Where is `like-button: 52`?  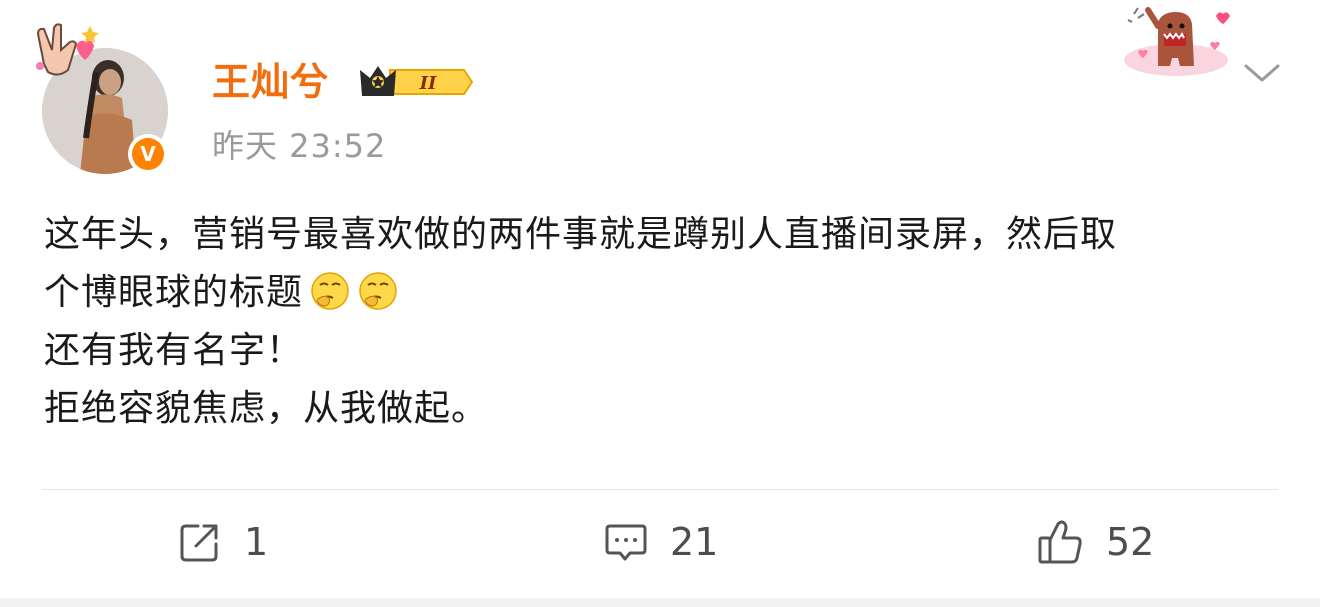 like-button: 52 is located at coordinates (1095, 542).